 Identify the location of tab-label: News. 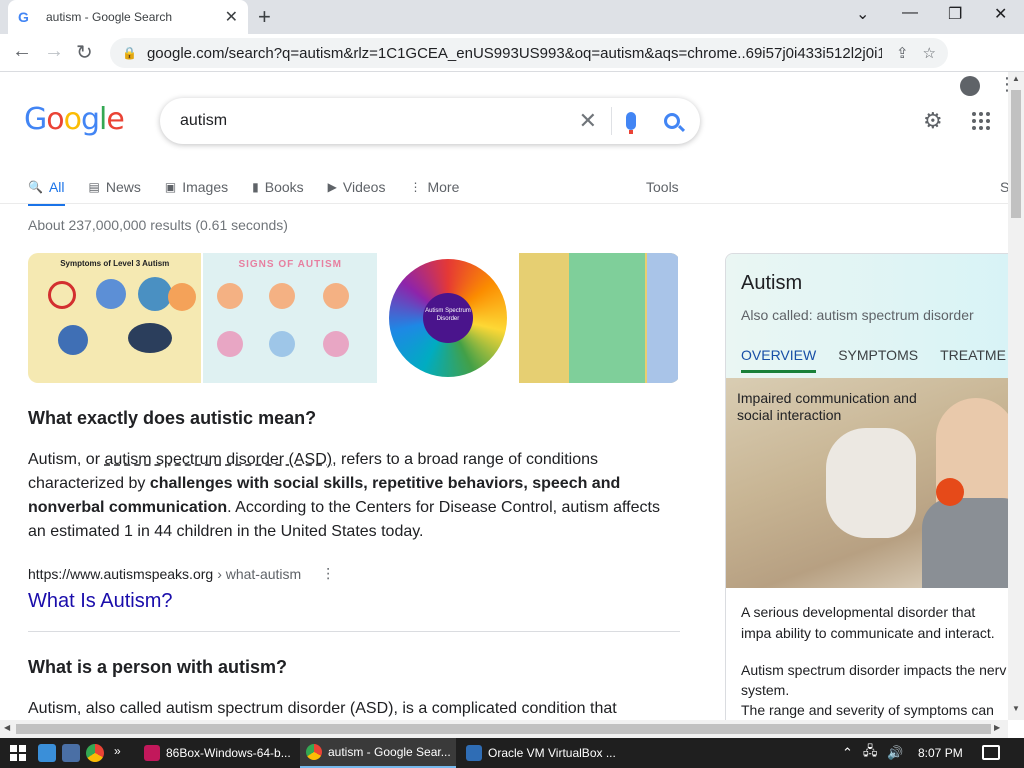
(123, 187).